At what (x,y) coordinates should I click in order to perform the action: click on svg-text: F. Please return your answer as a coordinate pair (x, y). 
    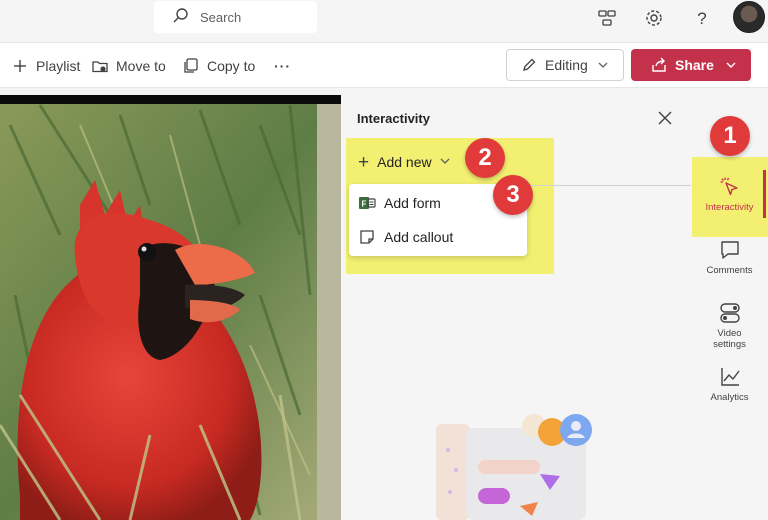
    Looking at the image, I should click on (364, 204).